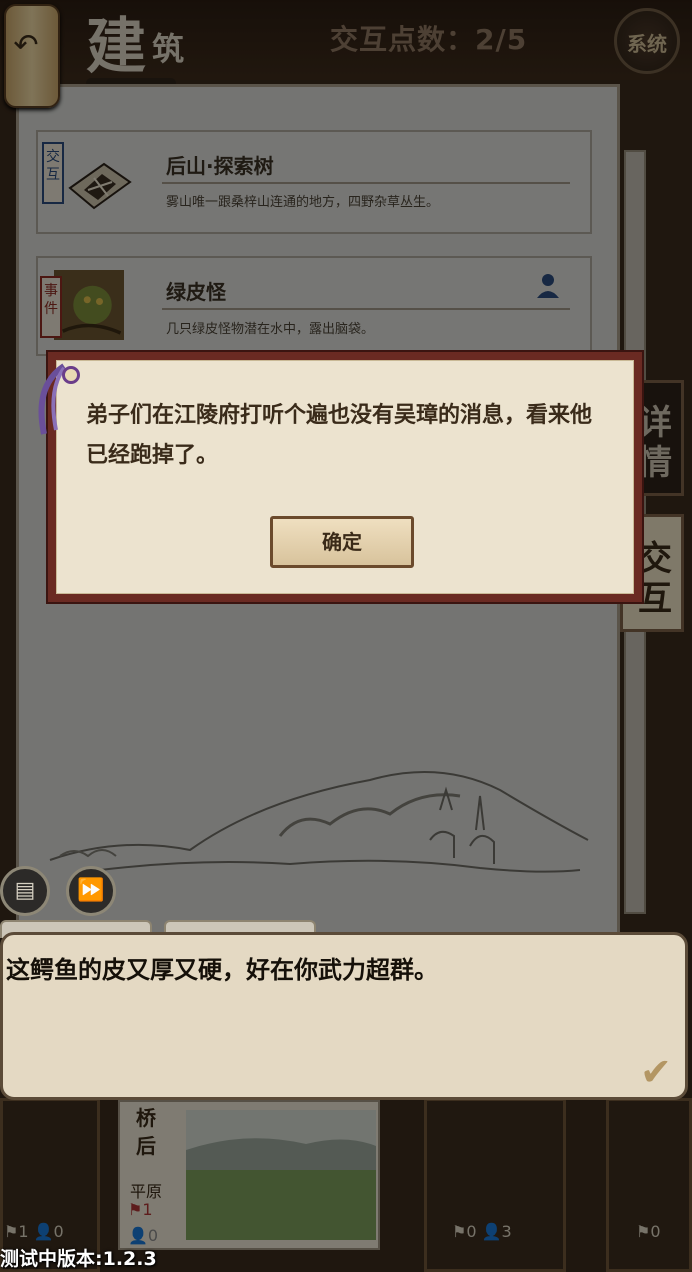  Describe the element at coordinates (662, 1072) in the screenshot. I see `check-icon: ✔` at that location.